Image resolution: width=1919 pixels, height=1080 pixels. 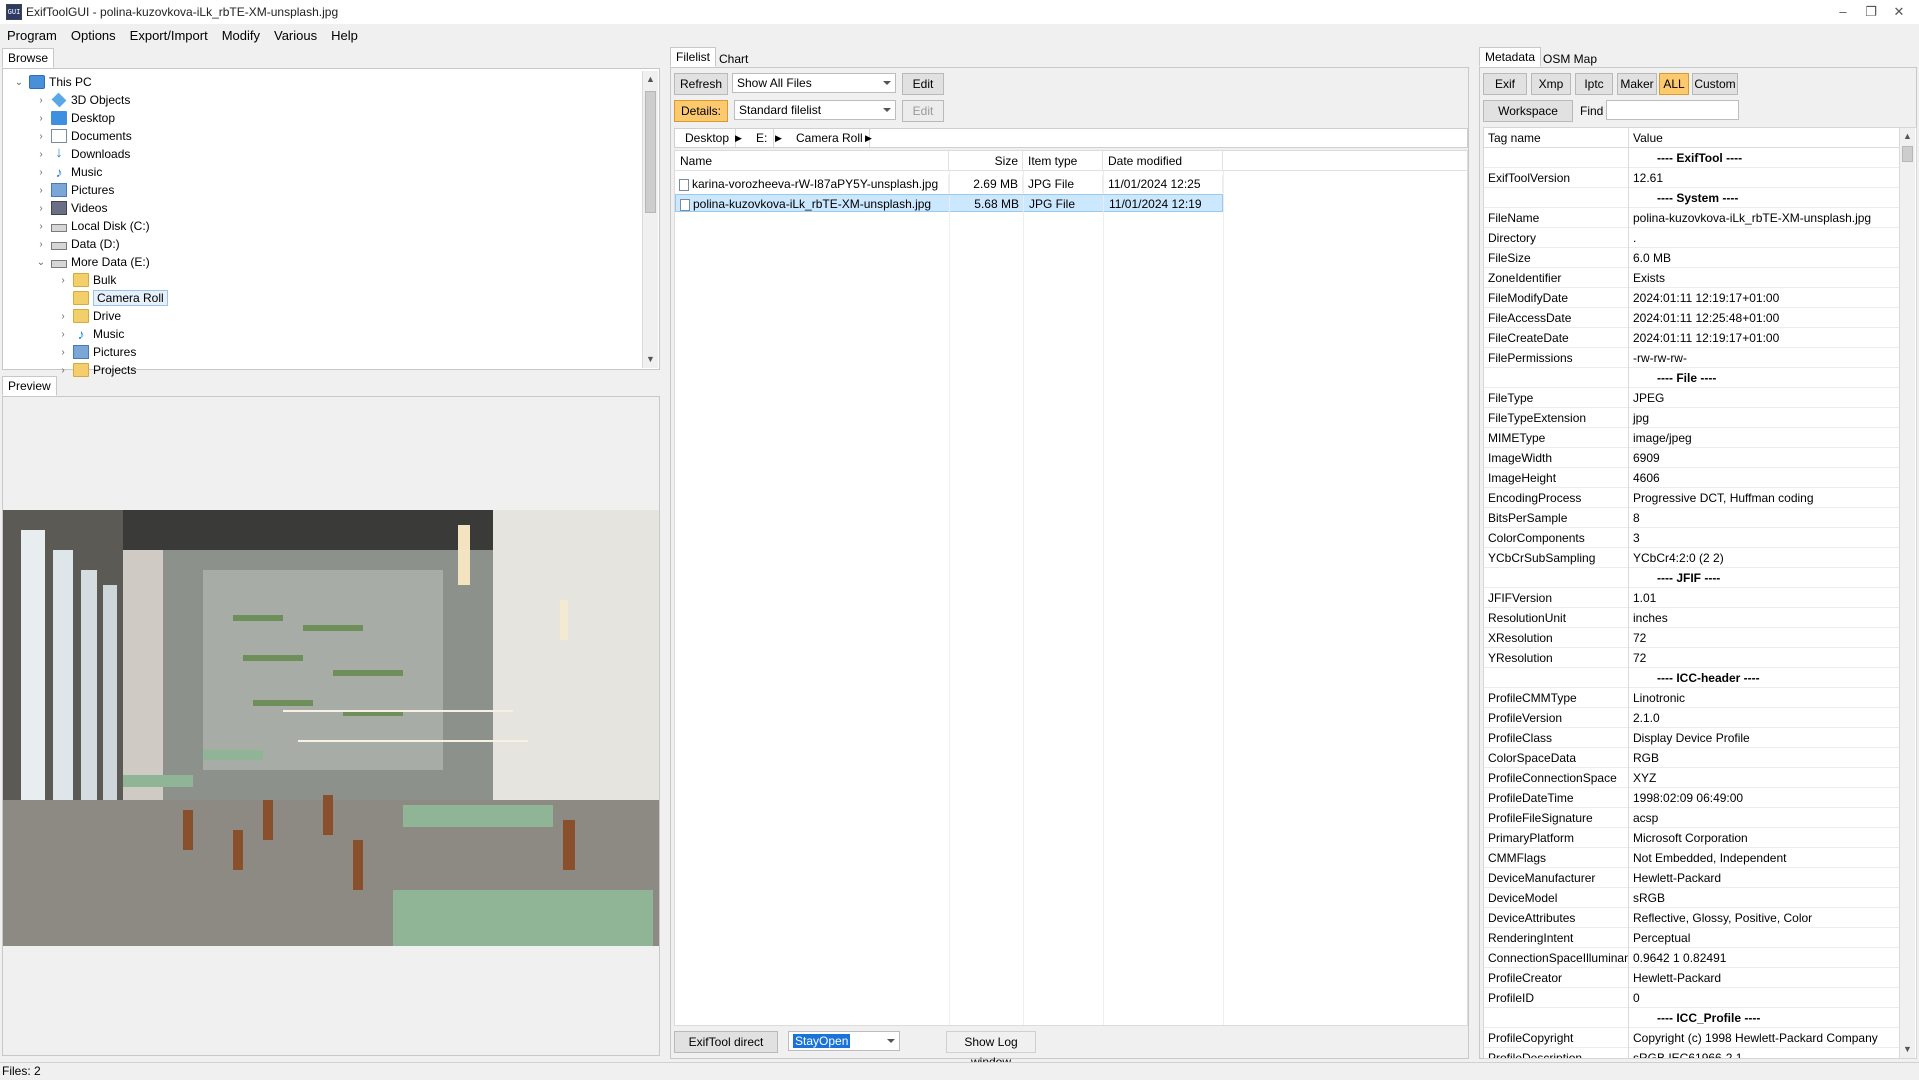 I want to click on filter-select: Show All Files, so click(x=814, y=83).